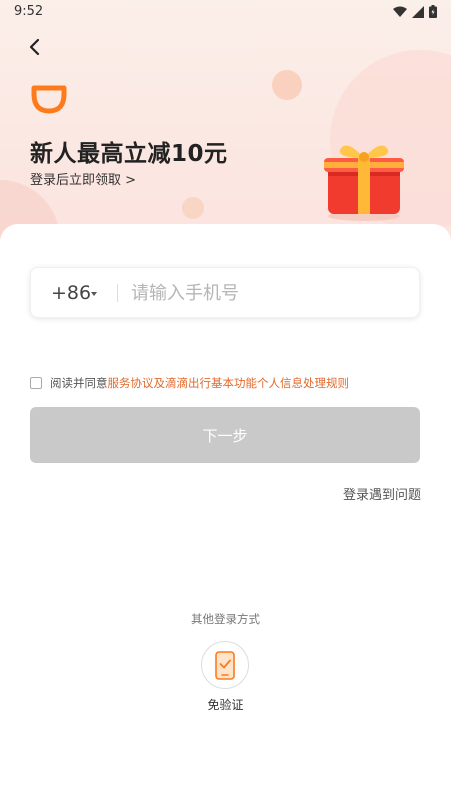 The width and height of the screenshot is (451, 800). What do you see at coordinates (117, 293) in the screenshot?
I see `divider` at bounding box center [117, 293].